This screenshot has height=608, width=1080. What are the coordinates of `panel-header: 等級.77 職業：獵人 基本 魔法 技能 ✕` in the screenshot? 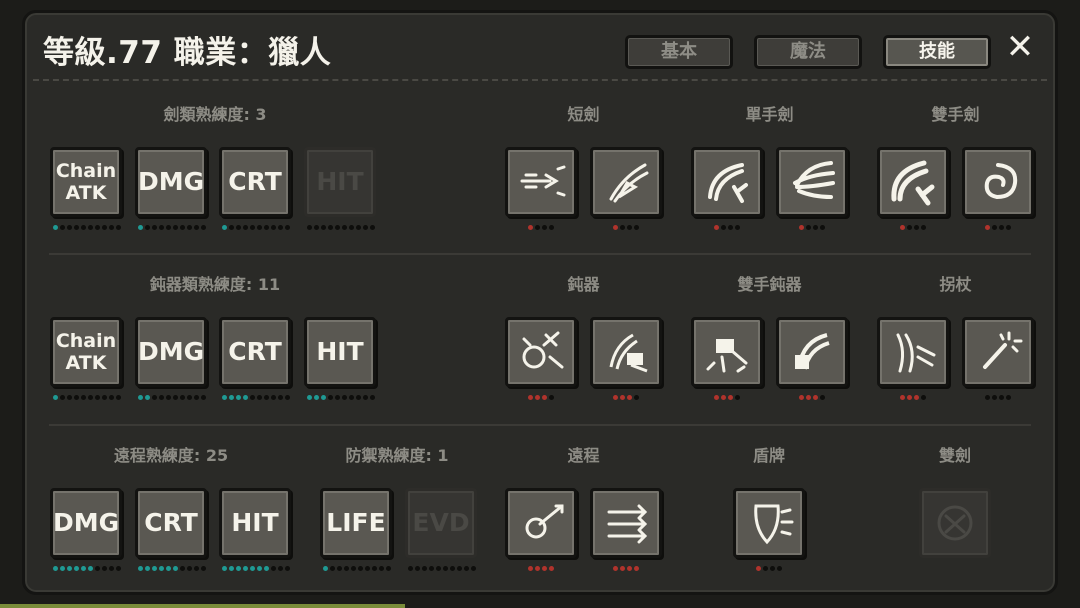 It's located at (540, 46).